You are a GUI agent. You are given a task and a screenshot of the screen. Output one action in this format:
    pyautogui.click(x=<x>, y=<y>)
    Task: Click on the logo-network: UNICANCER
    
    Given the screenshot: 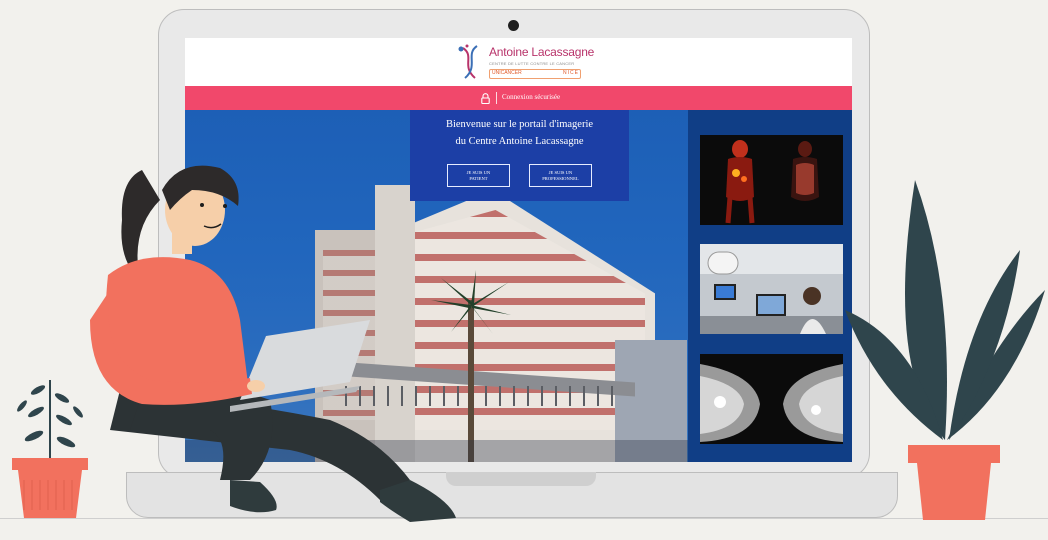 What is the action you would take?
    pyautogui.click(x=507, y=73)
    